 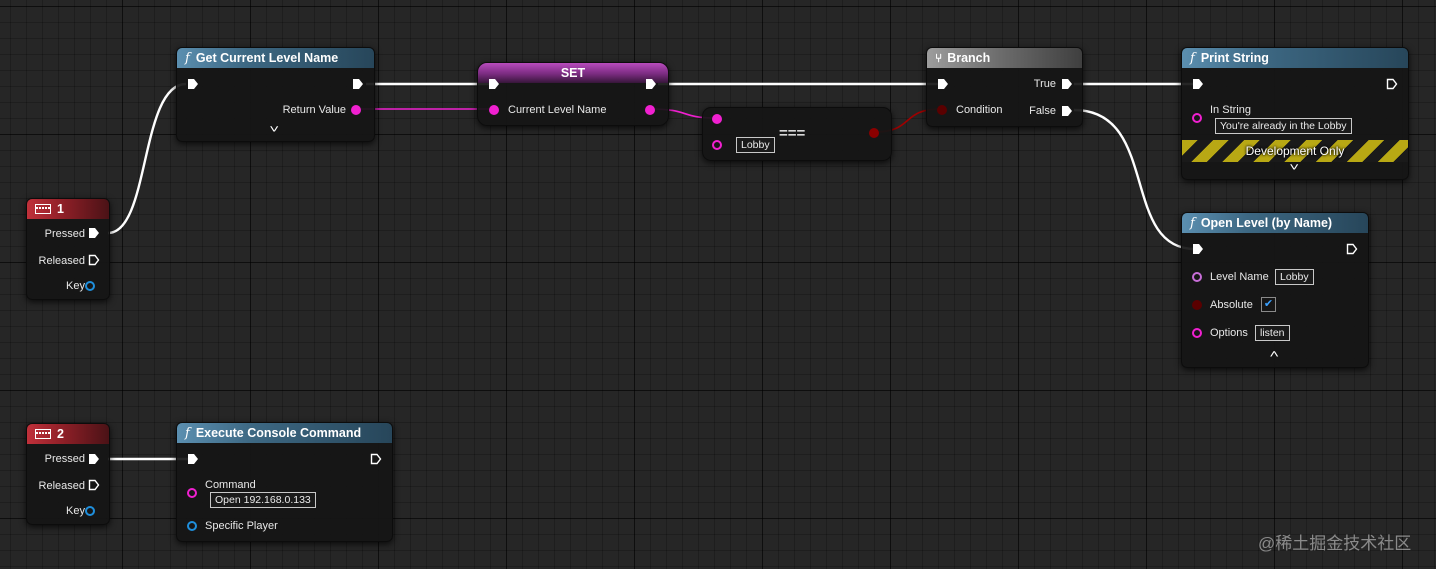 I want to click on node-title: Open Level (by Name), so click(x=1266, y=223).